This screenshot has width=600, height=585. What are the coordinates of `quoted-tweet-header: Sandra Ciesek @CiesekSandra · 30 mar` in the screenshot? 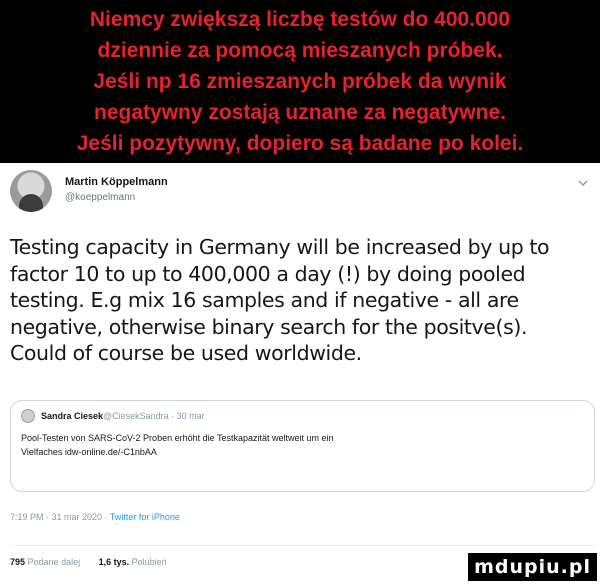 It's located at (302, 417).